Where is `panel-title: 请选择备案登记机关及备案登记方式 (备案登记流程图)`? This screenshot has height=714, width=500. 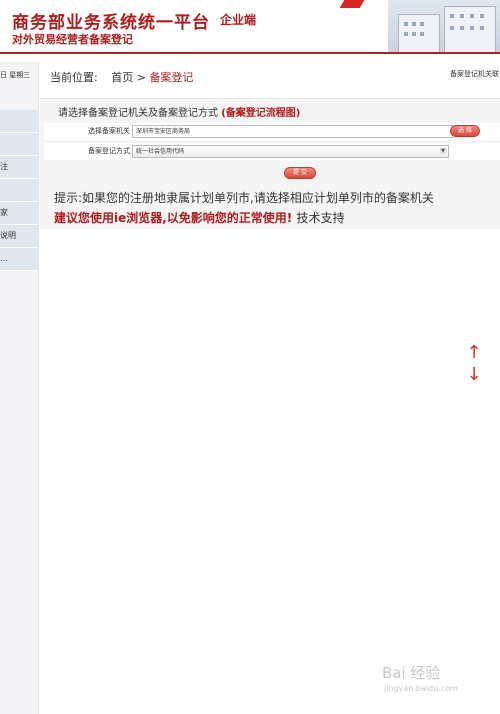 panel-title: 请选择备案登记机关及备案登记方式 (备案登记流程图) is located at coordinates (179, 111).